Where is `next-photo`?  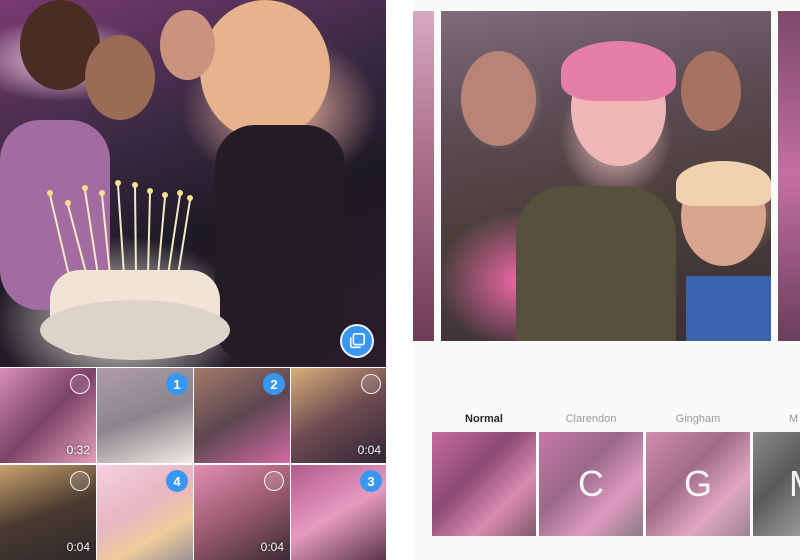 next-photo is located at coordinates (789, 176).